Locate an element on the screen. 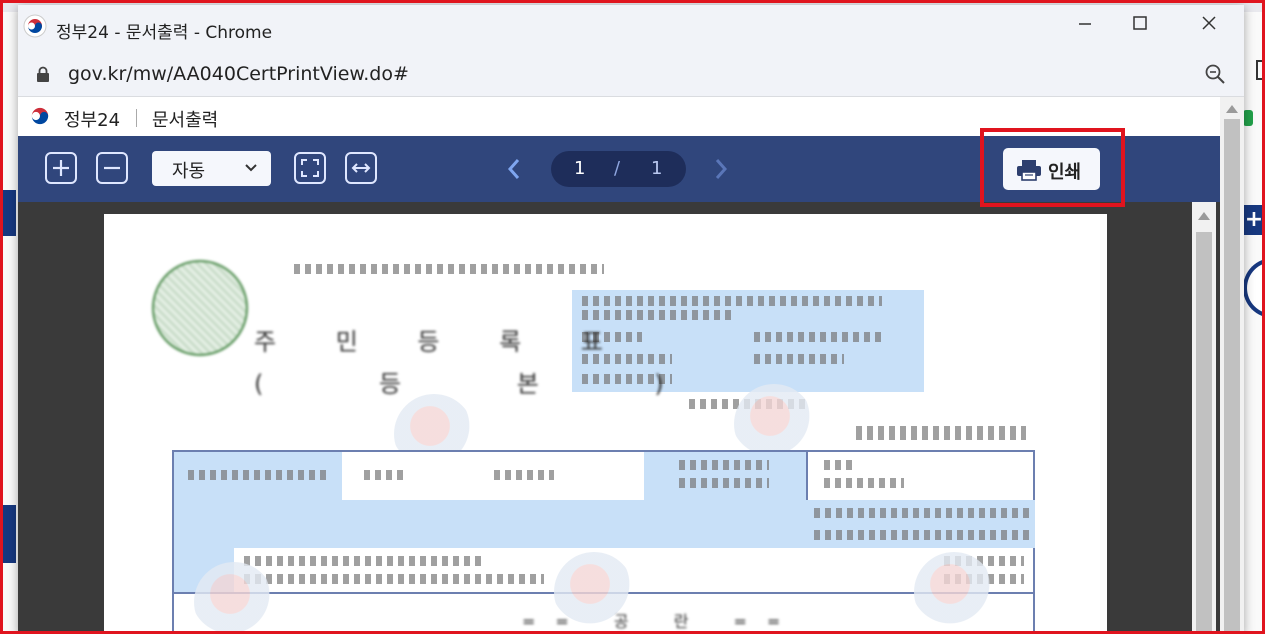 This screenshot has width=1265, height=634. previous-page-button is located at coordinates (514, 169).